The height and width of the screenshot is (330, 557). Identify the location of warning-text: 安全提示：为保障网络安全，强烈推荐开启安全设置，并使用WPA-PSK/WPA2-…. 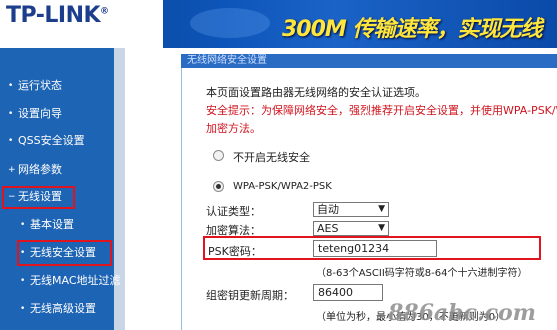
(381, 110).